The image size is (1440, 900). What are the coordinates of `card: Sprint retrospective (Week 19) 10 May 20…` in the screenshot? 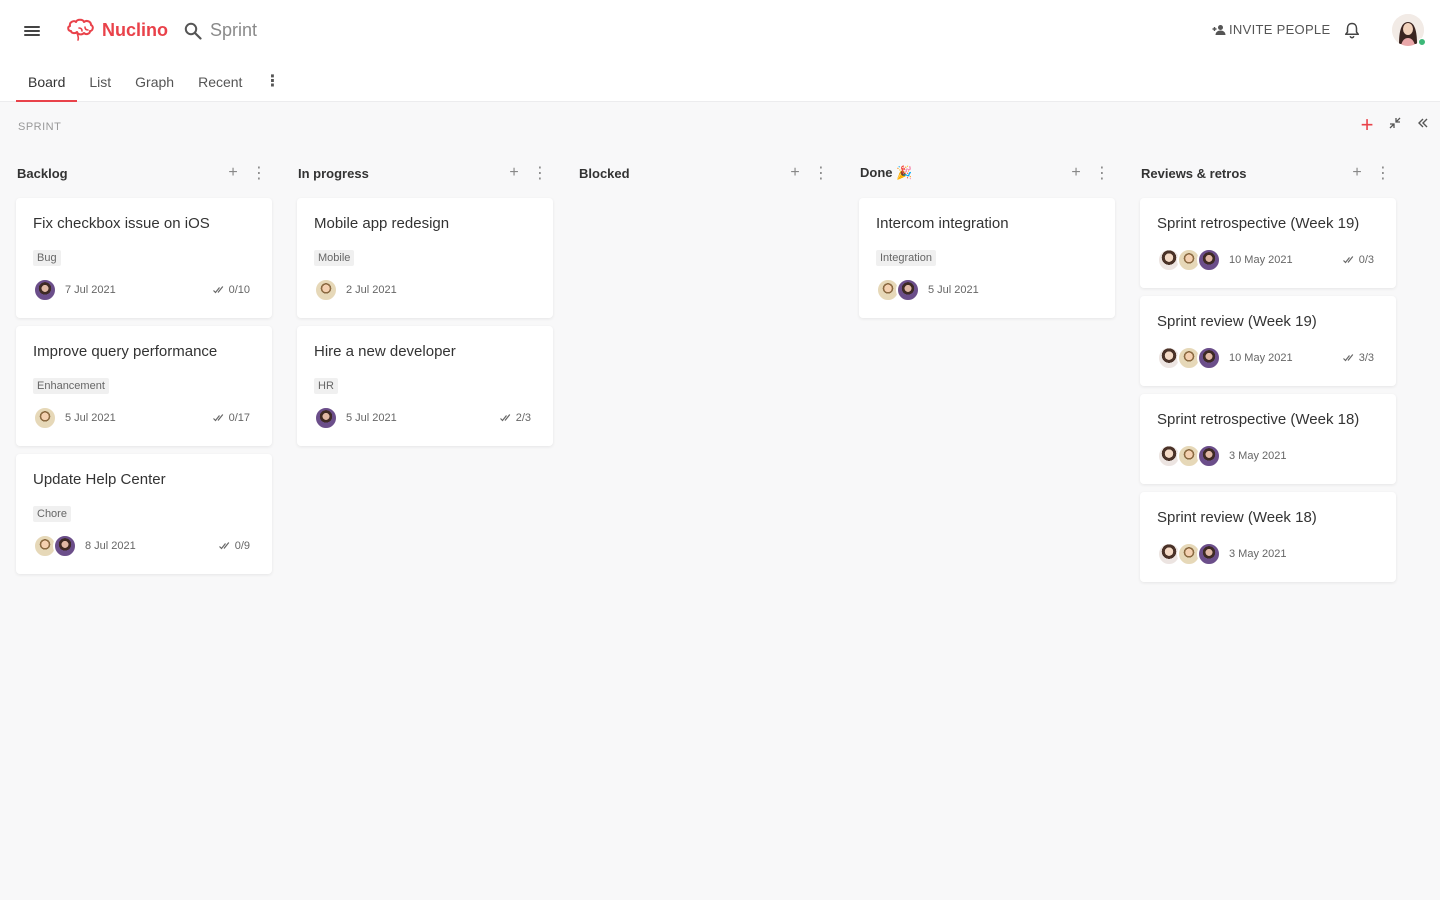 It's located at (1268, 243).